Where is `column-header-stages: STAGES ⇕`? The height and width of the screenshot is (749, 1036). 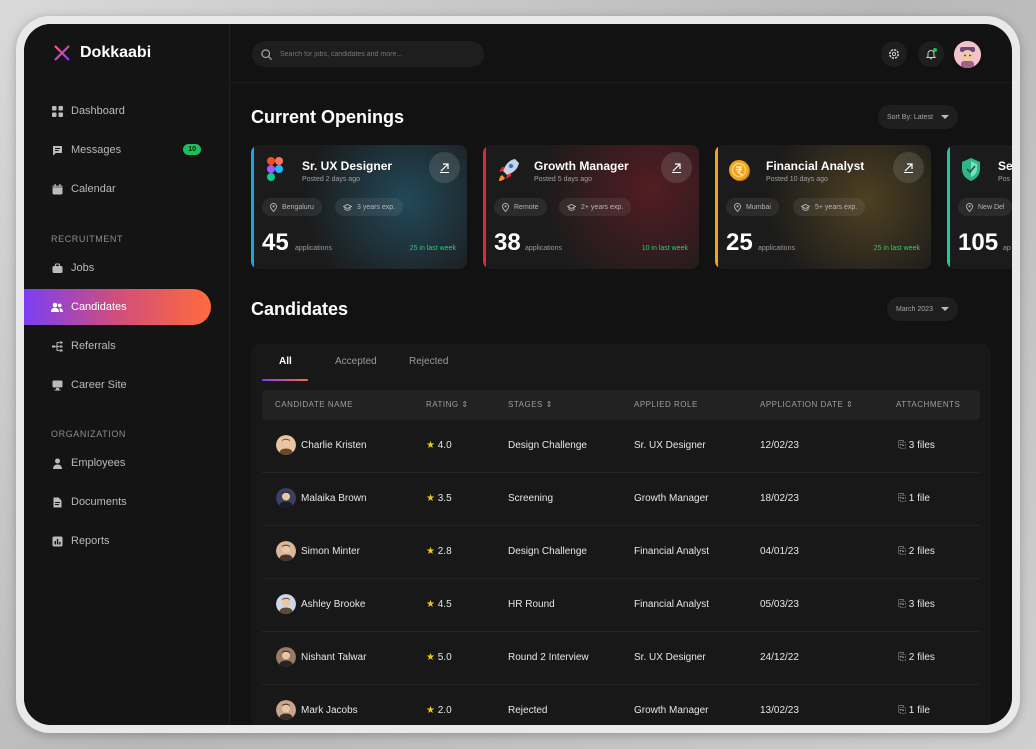
column-header-stages: STAGES ⇕ is located at coordinates (530, 404).